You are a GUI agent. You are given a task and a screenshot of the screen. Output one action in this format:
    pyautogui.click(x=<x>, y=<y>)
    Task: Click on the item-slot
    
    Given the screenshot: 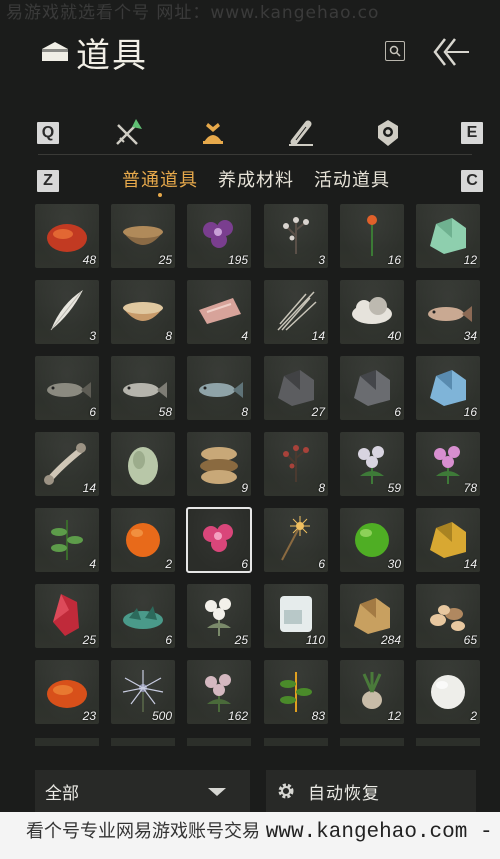 What is the action you would take?
    pyautogui.click(x=143, y=464)
    